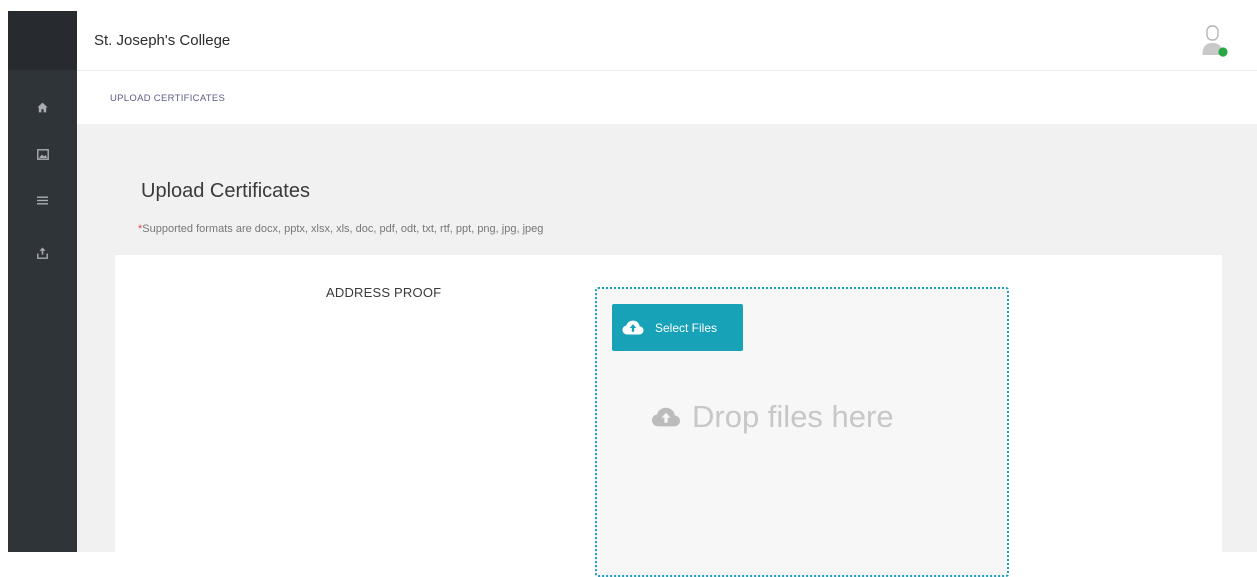  What do you see at coordinates (42, 40) in the screenshot?
I see `sidebar-brand-area` at bounding box center [42, 40].